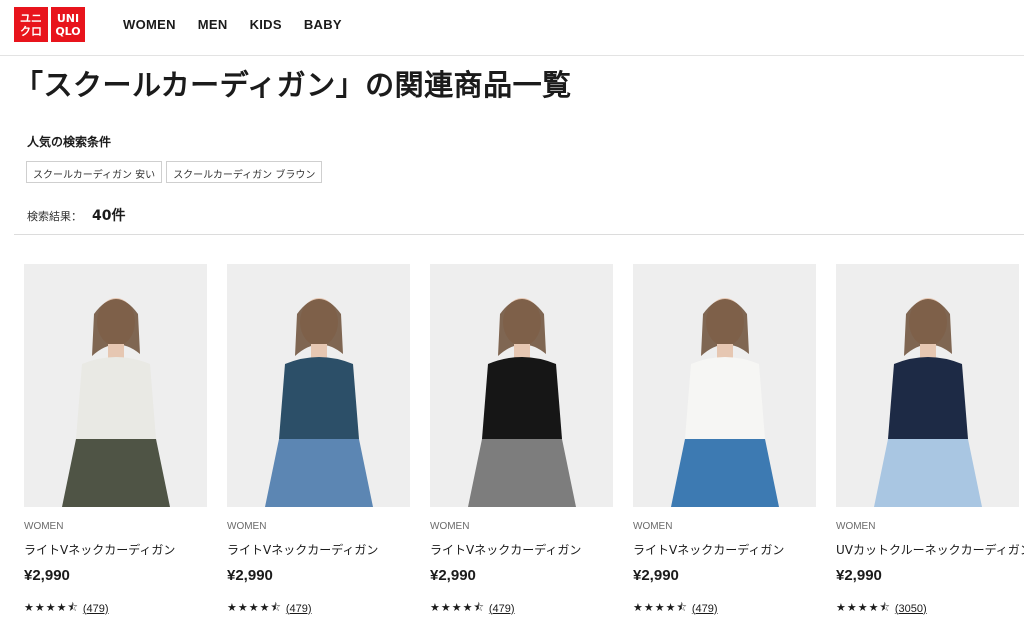 This screenshot has width=1024, height=620. What do you see at coordinates (31, 31) in the screenshot?
I see `logo-katakana-line2: クロ` at bounding box center [31, 31].